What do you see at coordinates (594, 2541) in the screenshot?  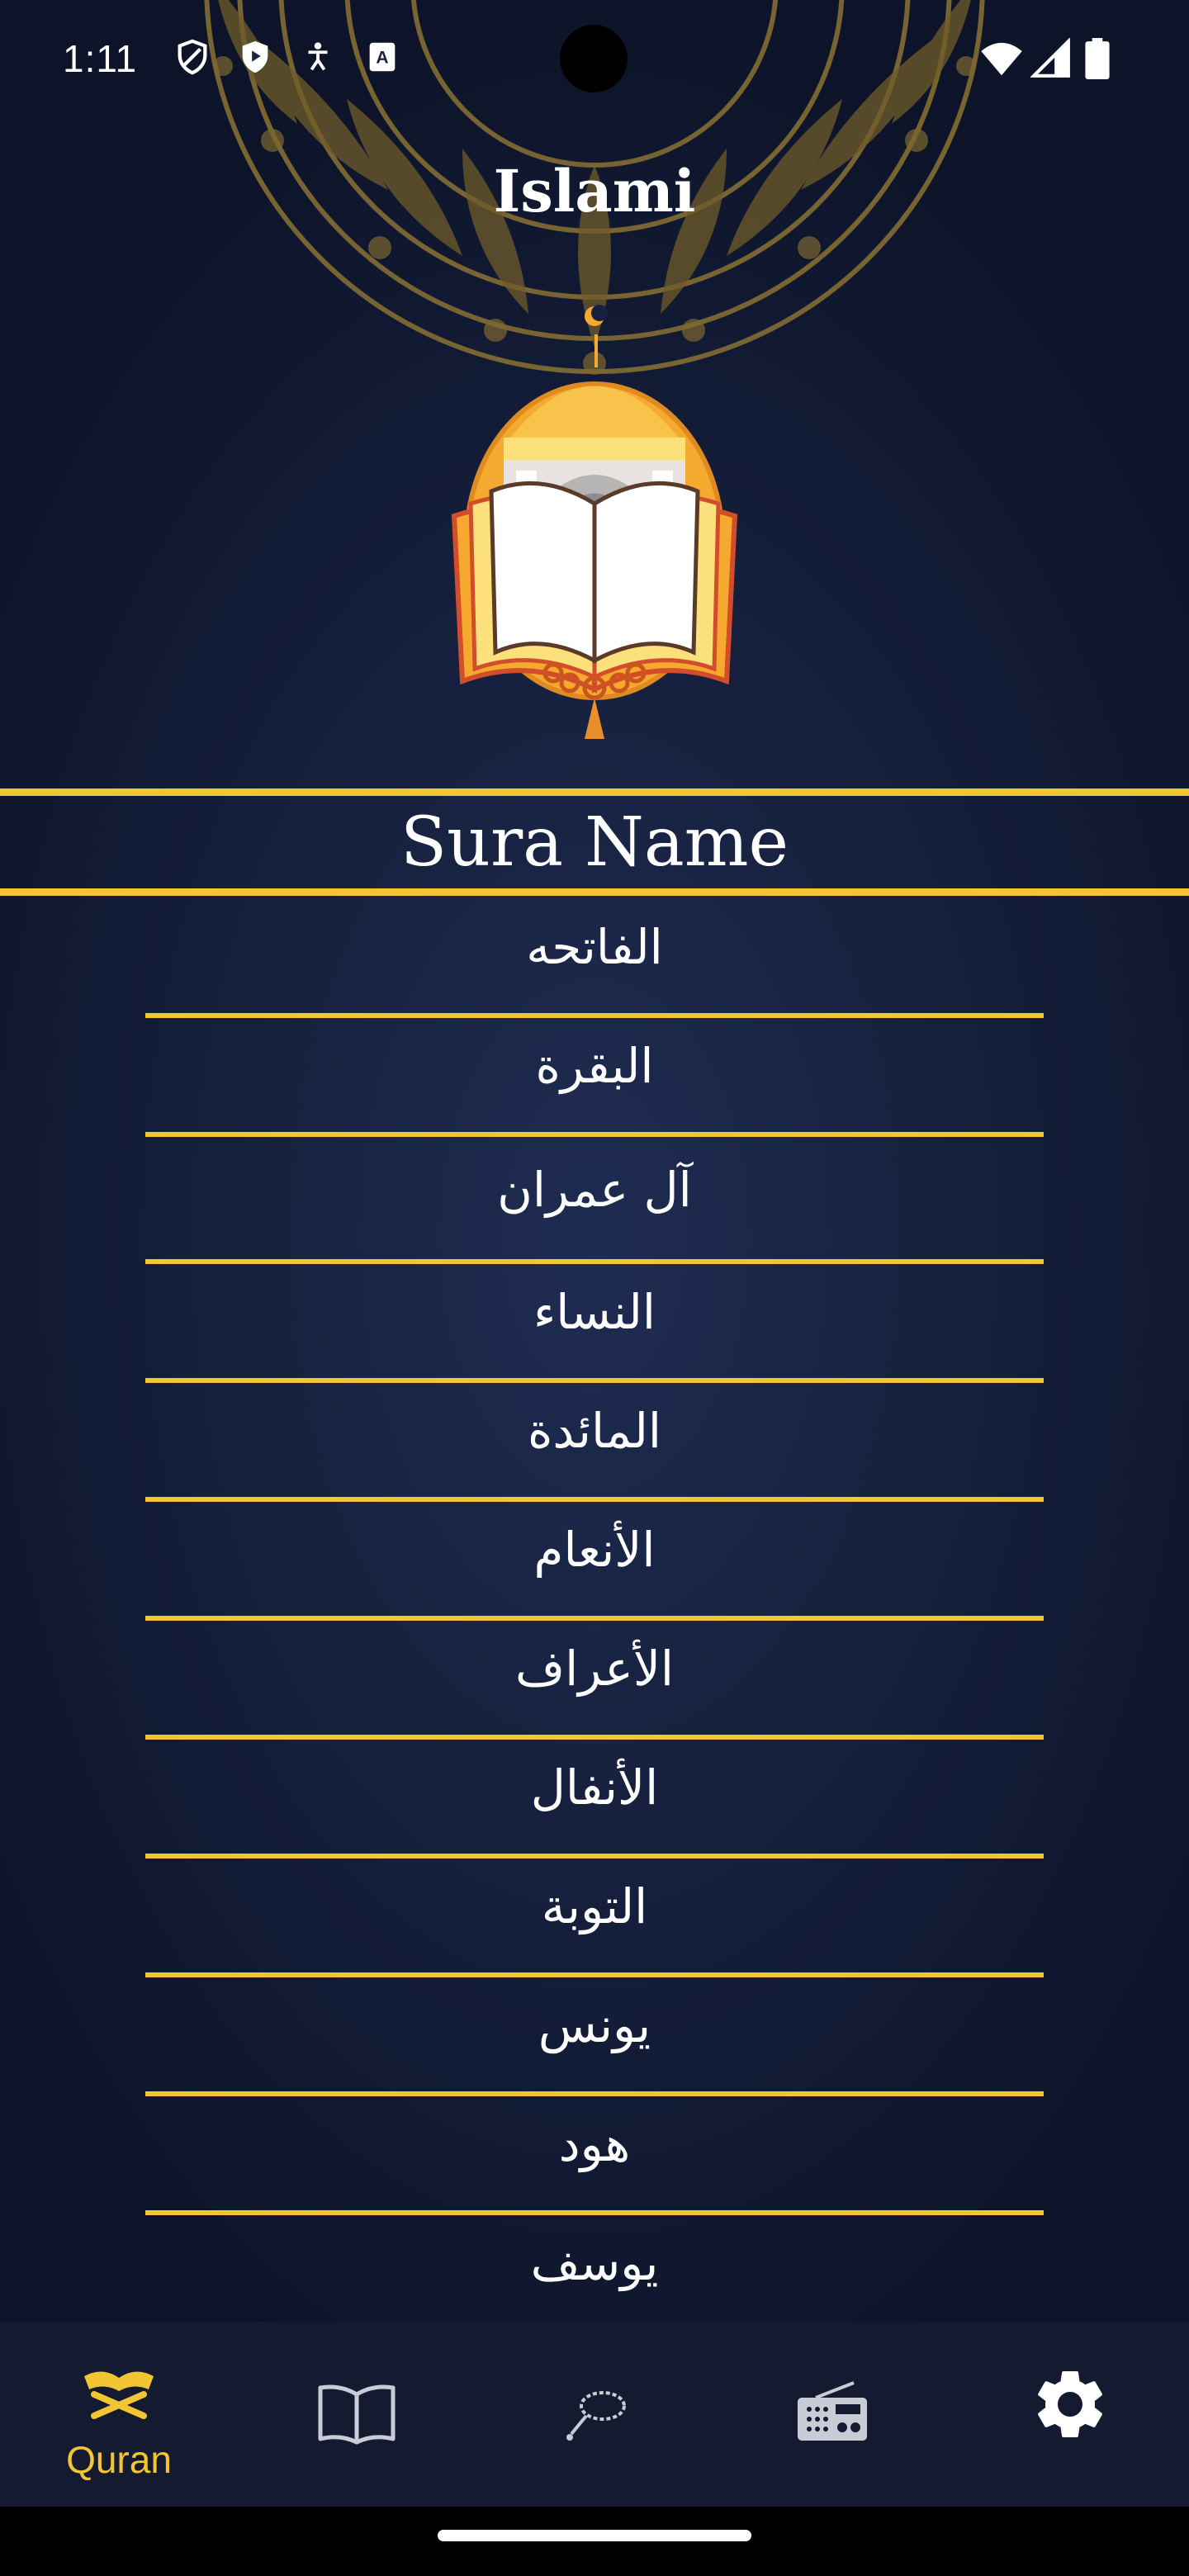 I see `gesture-navigation-area` at bounding box center [594, 2541].